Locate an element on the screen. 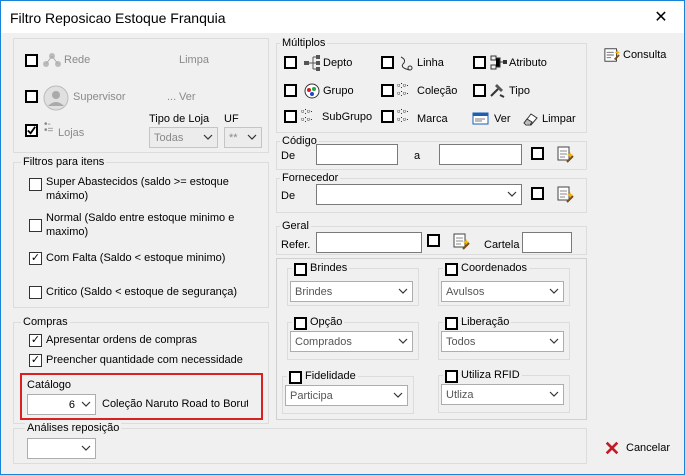  tipo-loja-label: Tipo de Loja is located at coordinates (179, 119).